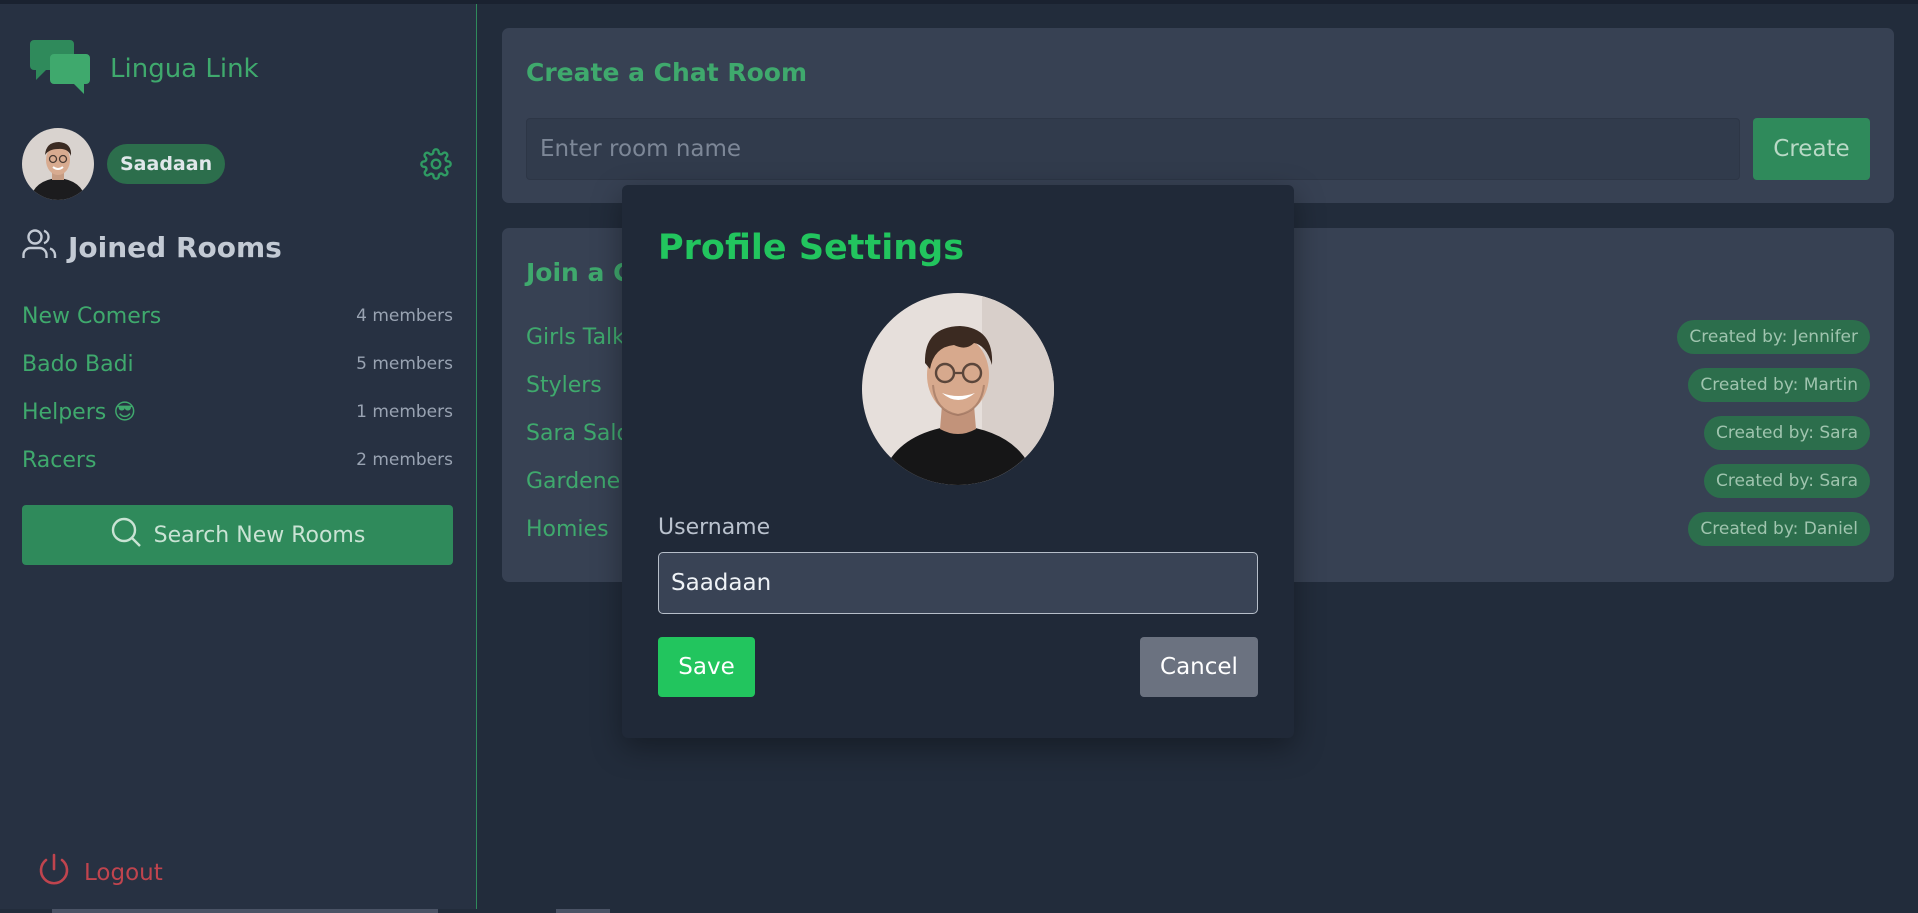 The width and height of the screenshot is (1918, 913). What do you see at coordinates (1779, 385) in the screenshot?
I see `creator-badge: Created by: Martin` at bounding box center [1779, 385].